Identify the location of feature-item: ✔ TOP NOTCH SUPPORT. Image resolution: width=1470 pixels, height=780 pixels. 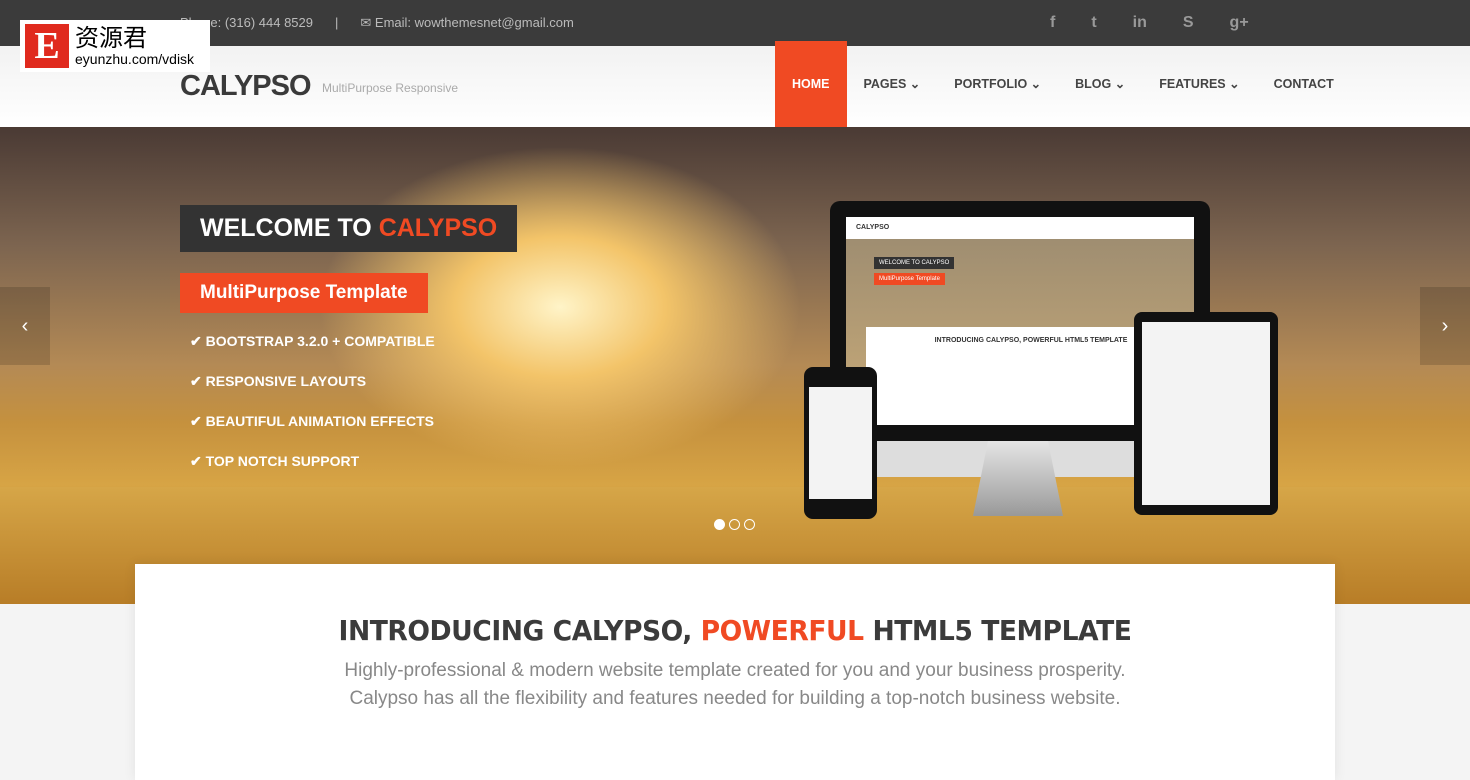
(275, 461).